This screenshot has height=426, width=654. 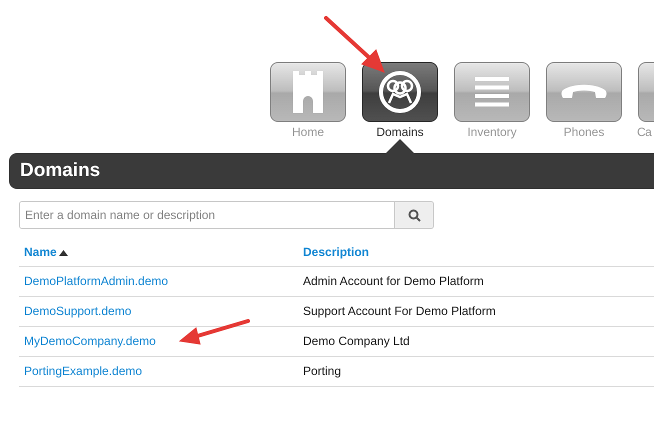 I want to click on domain-link: DemoSupport.demo, so click(x=78, y=311).